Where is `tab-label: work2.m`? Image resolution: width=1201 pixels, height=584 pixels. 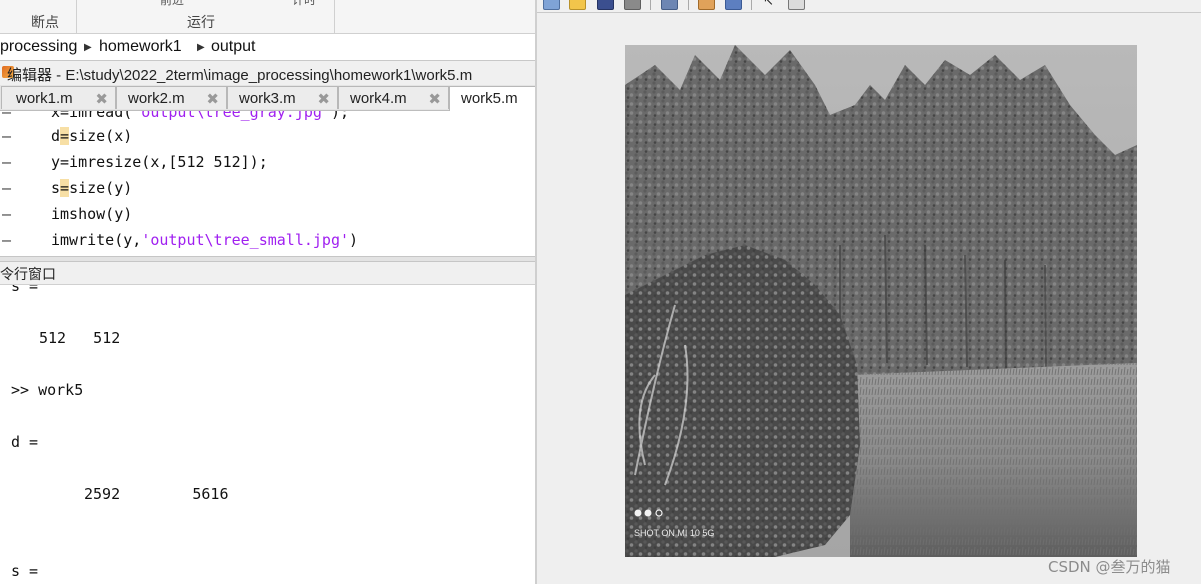
tab-label: work2.m is located at coordinates (156, 98).